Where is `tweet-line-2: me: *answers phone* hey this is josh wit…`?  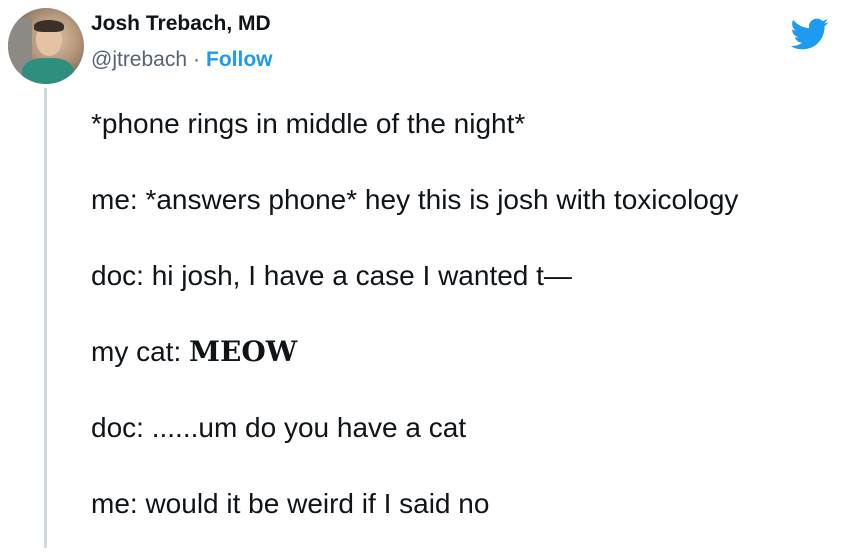 tweet-line-2: me: *answers phone* hey this is josh wit… is located at coordinates (471, 200).